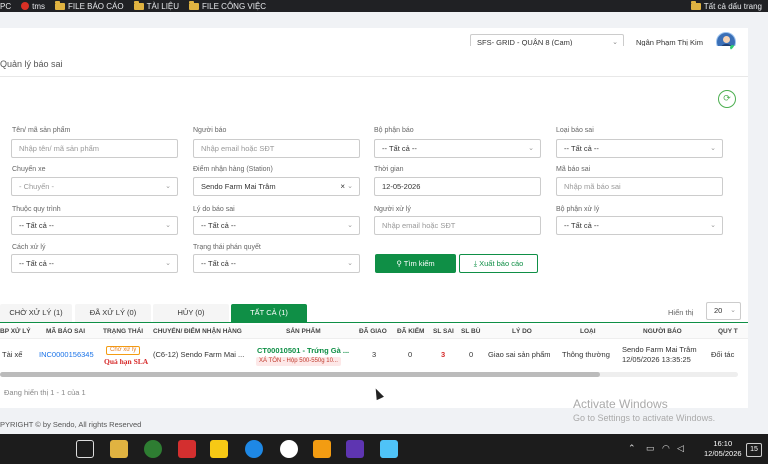  What do you see at coordinates (219, 449) in the screenshot?
I see `sticky-notes-icon` at bounding box center [219, 449].